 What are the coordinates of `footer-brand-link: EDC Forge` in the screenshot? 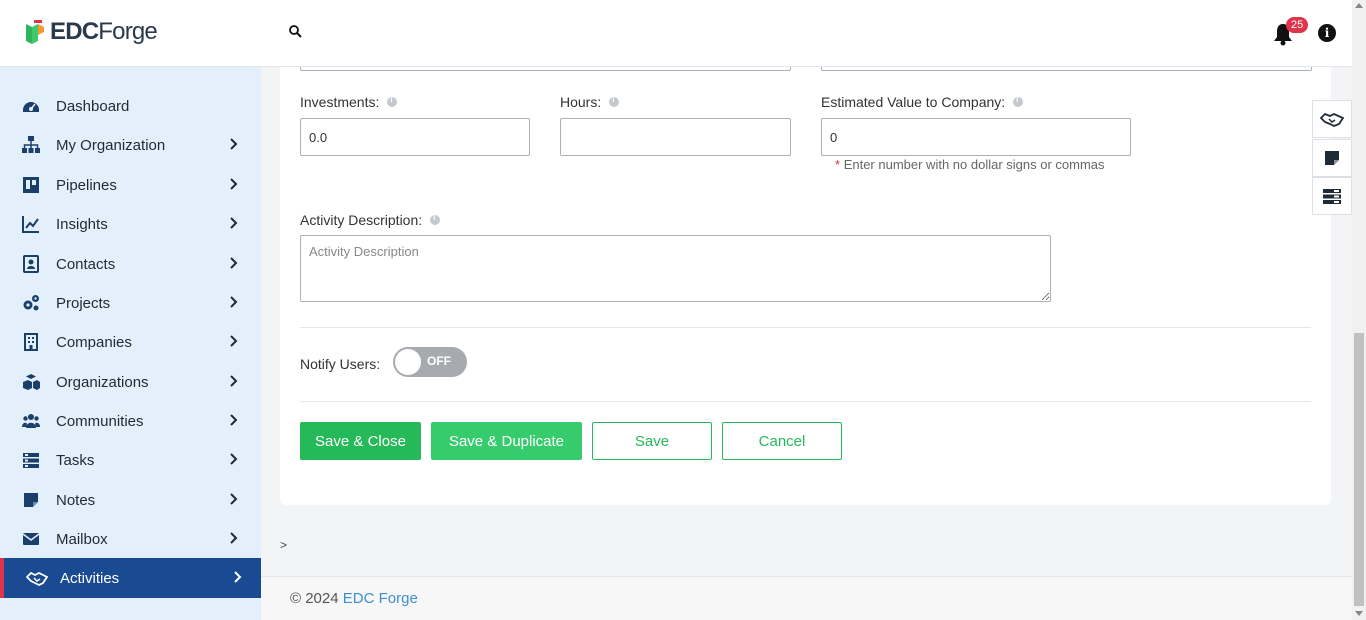 It's located at (380, 598).